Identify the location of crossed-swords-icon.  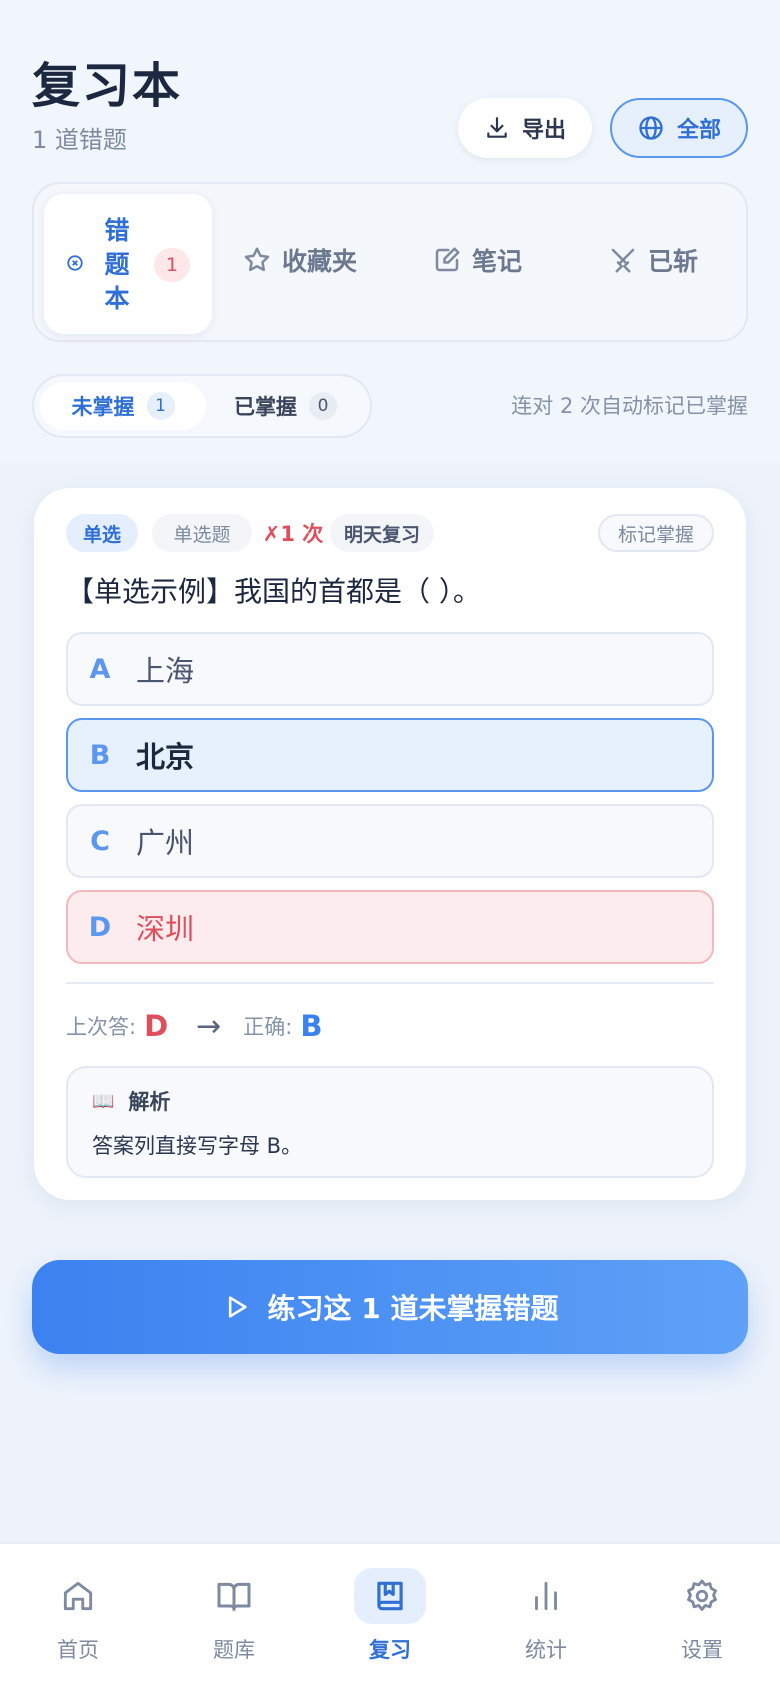
(623, 260).